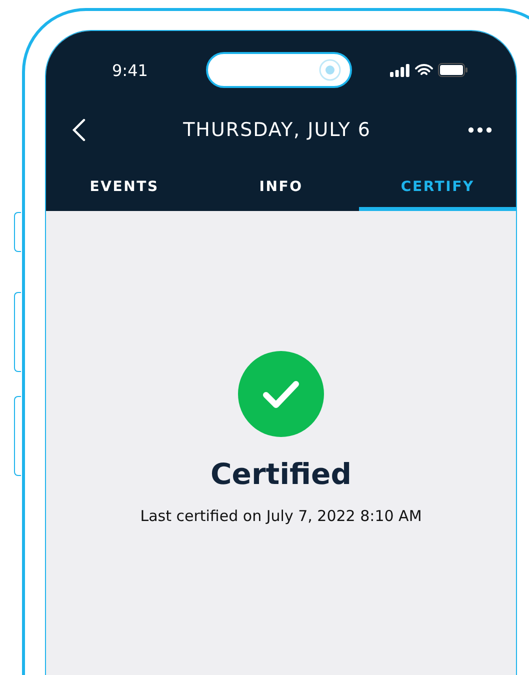 This screenshot has width=529, height=675. What do you see at coordinates (400, 70) in the screenshot?
I see `signal-icon` at bounding box center [400, 70].